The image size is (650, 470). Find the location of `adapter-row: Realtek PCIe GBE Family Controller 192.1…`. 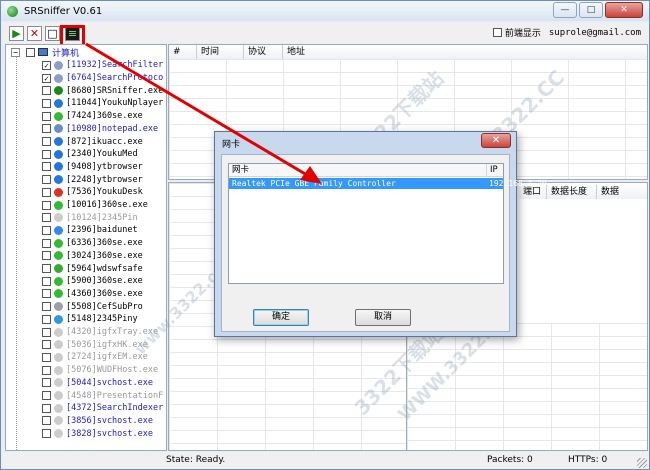

adapter-row: Realtek PCIe GBE Family Controller 192.1… is located at coordinates (388, 183).